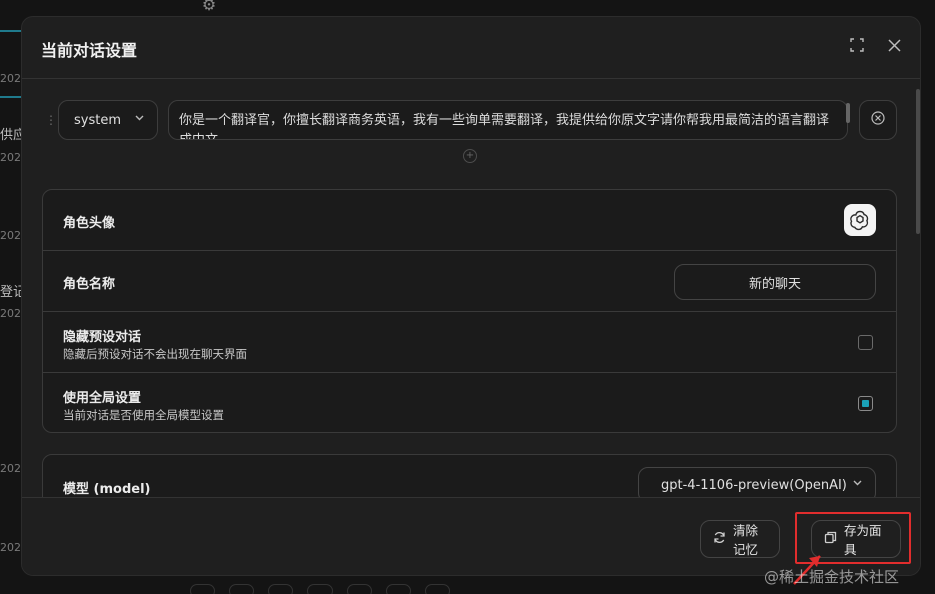 The image size is (935, 594). What do you see at coordinates (471, 48) in the screenshot?
I see `dialog-header: 当前对话设置` at bounding box center [471, 48].